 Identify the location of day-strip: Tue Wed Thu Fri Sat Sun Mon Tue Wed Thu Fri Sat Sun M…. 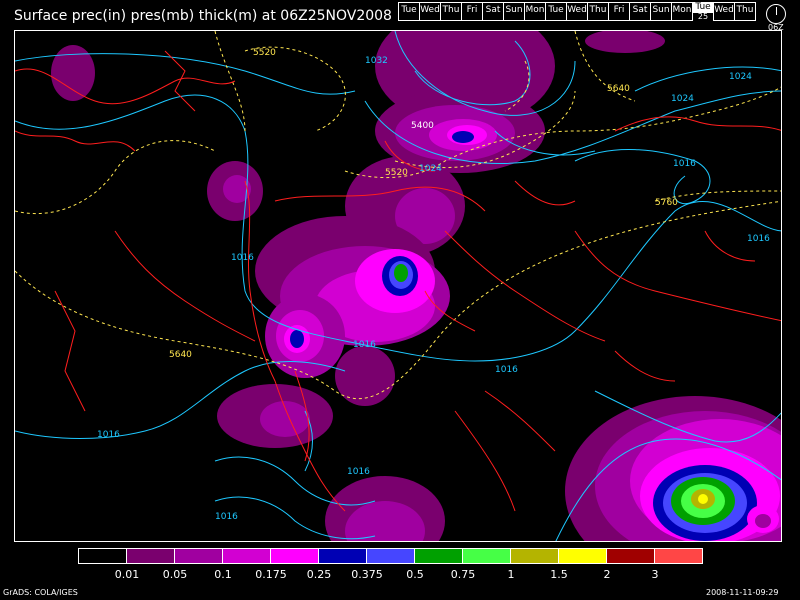
(577, 12).